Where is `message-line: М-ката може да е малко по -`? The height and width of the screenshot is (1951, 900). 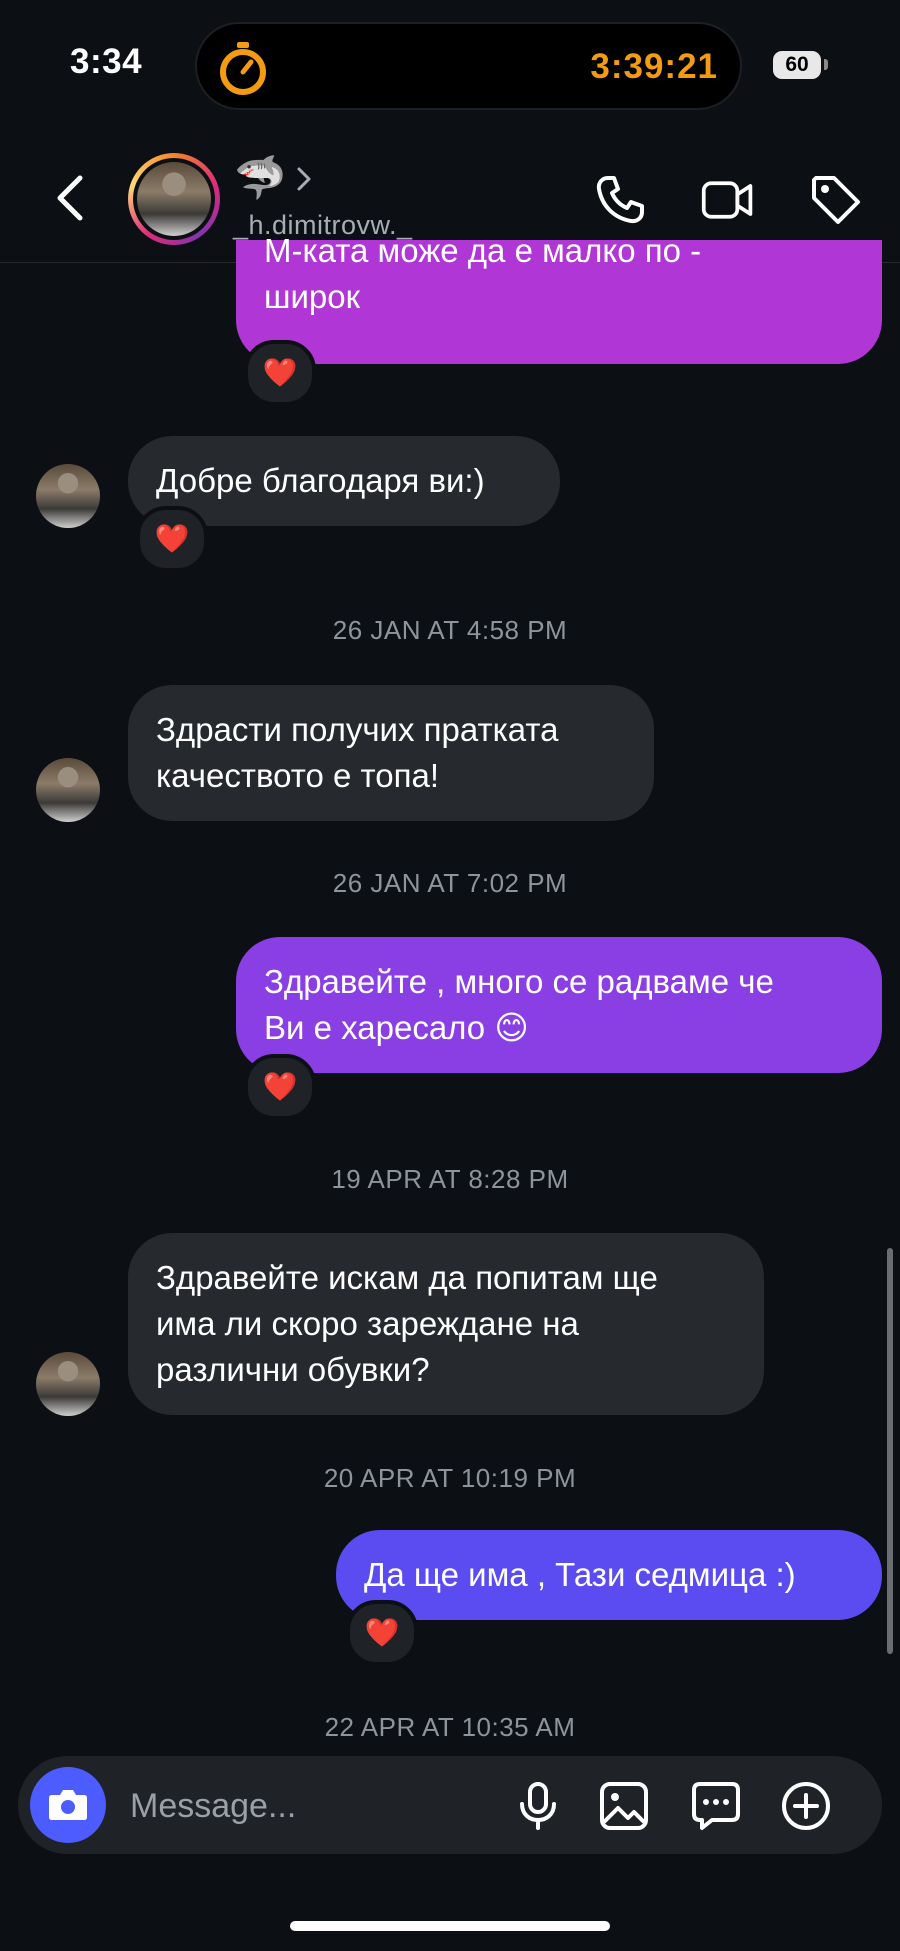
message-line: М-ката може да е малко по - is located at coordinates (483, 250).